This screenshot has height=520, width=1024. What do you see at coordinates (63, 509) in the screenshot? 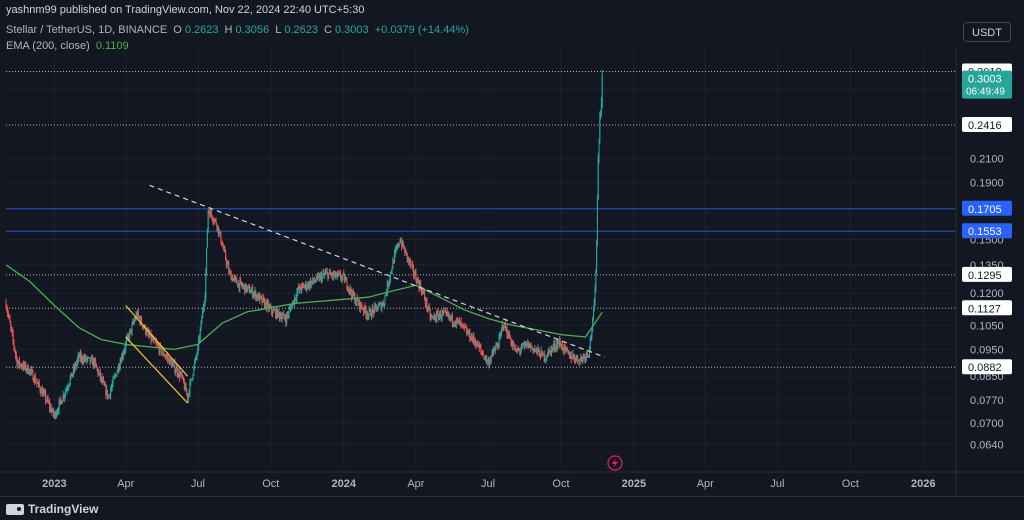
I see `tradingview-brand: TradingView` at bounding box center [63, 509].